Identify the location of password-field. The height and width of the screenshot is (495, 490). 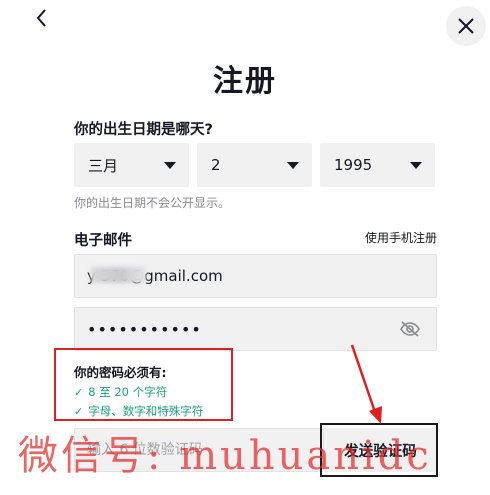
(255, 329).